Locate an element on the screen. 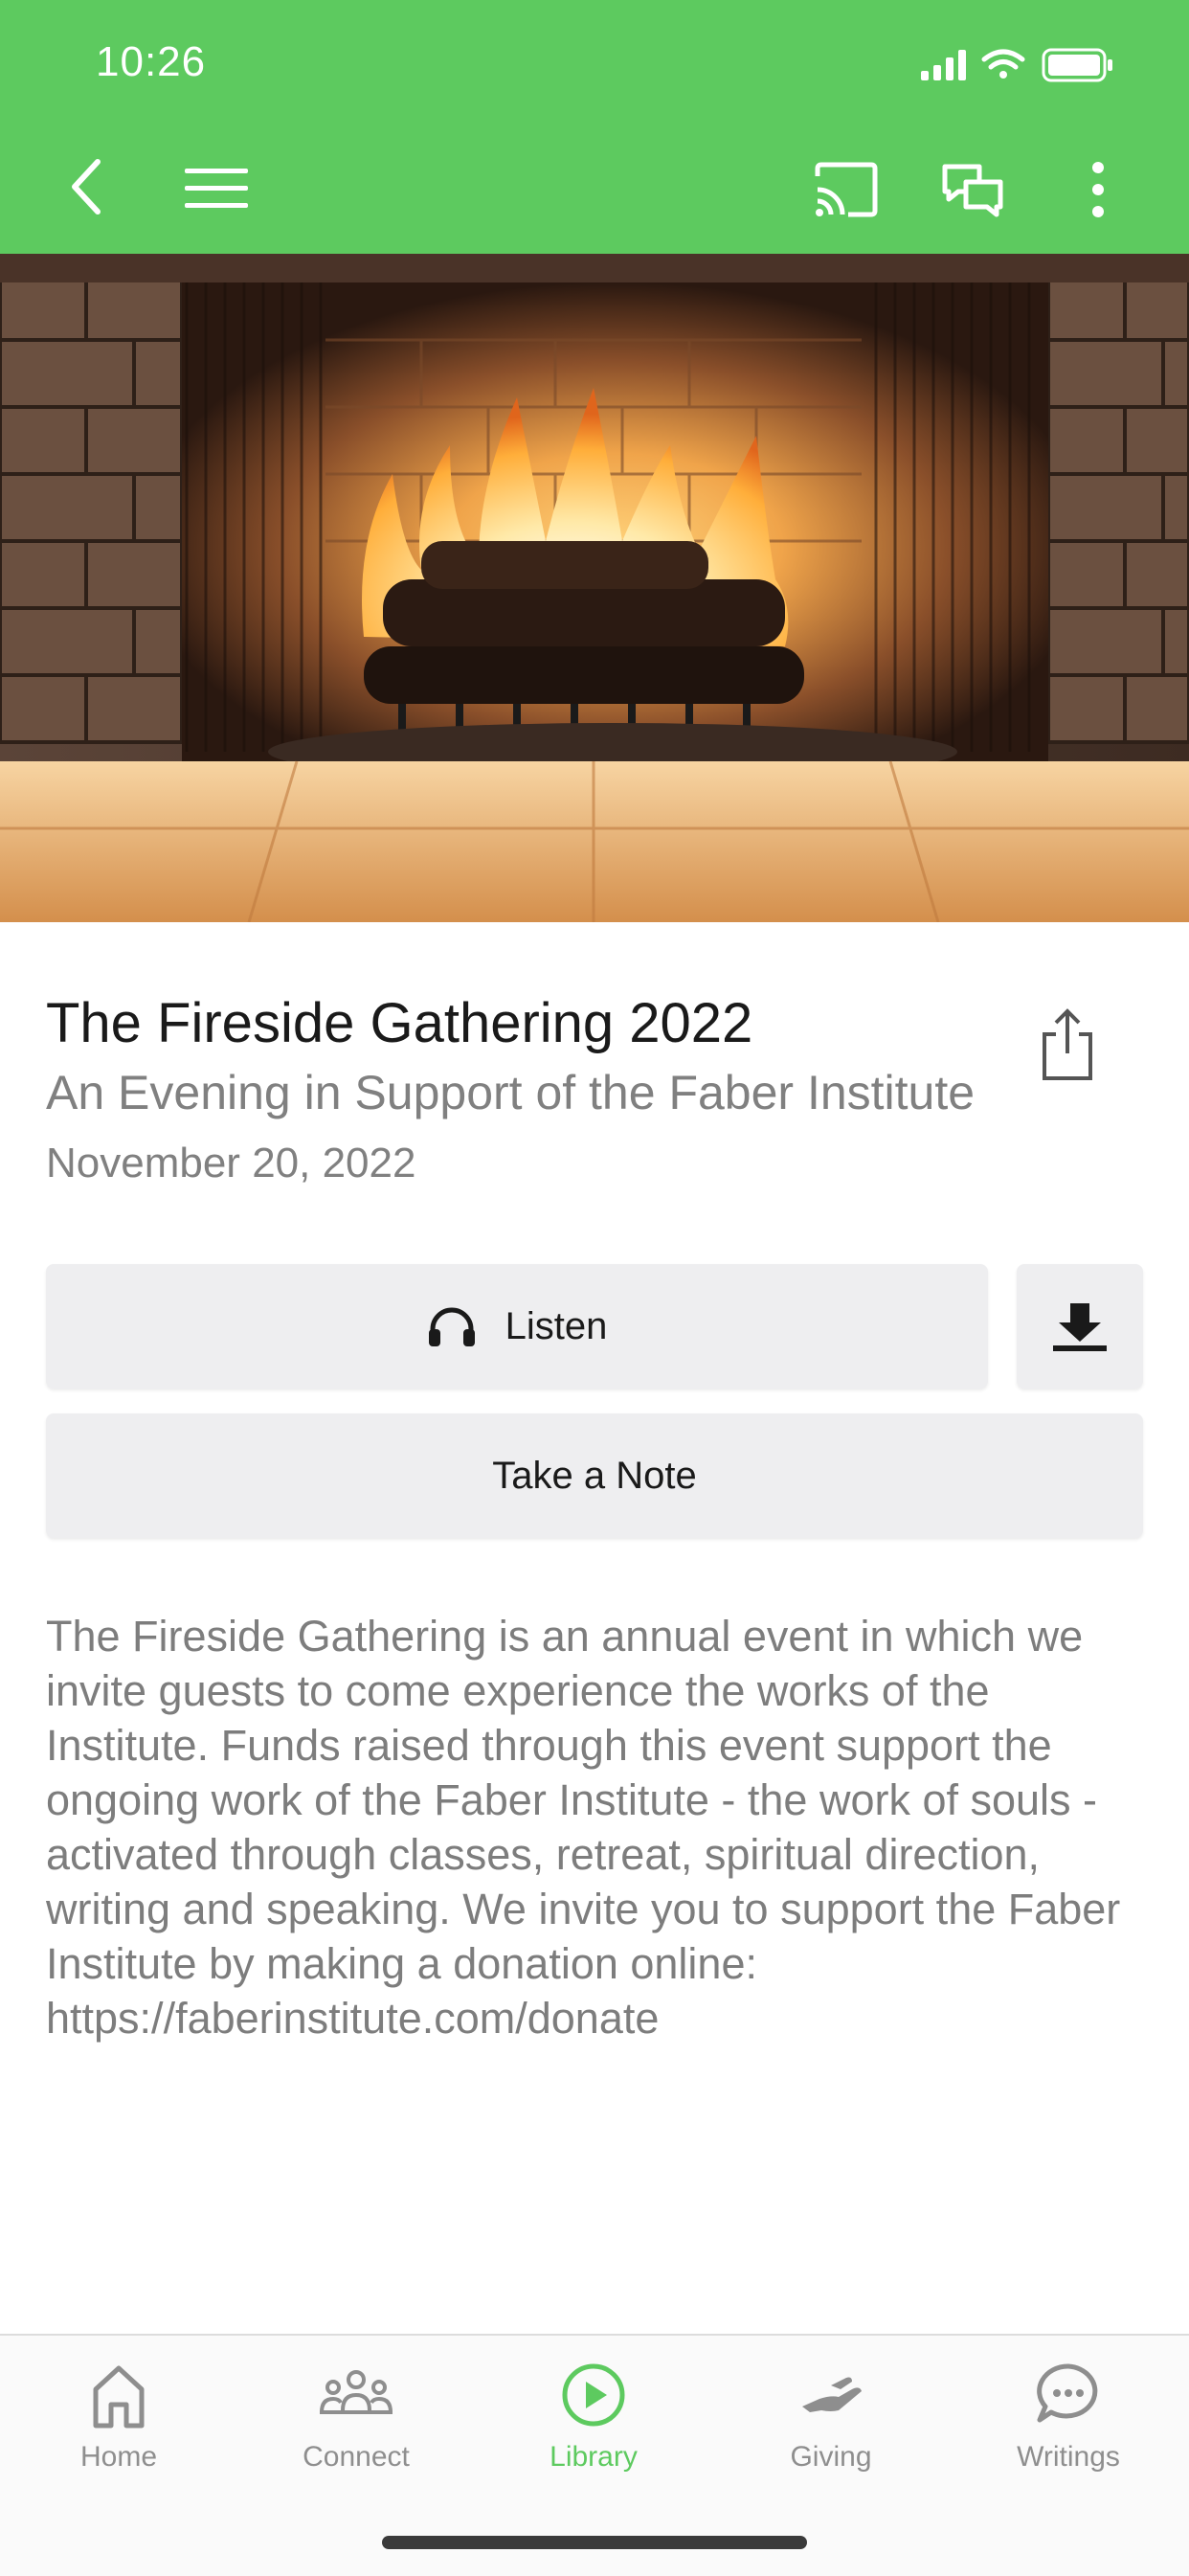  cast-icon is located at coordinates (846, 189).